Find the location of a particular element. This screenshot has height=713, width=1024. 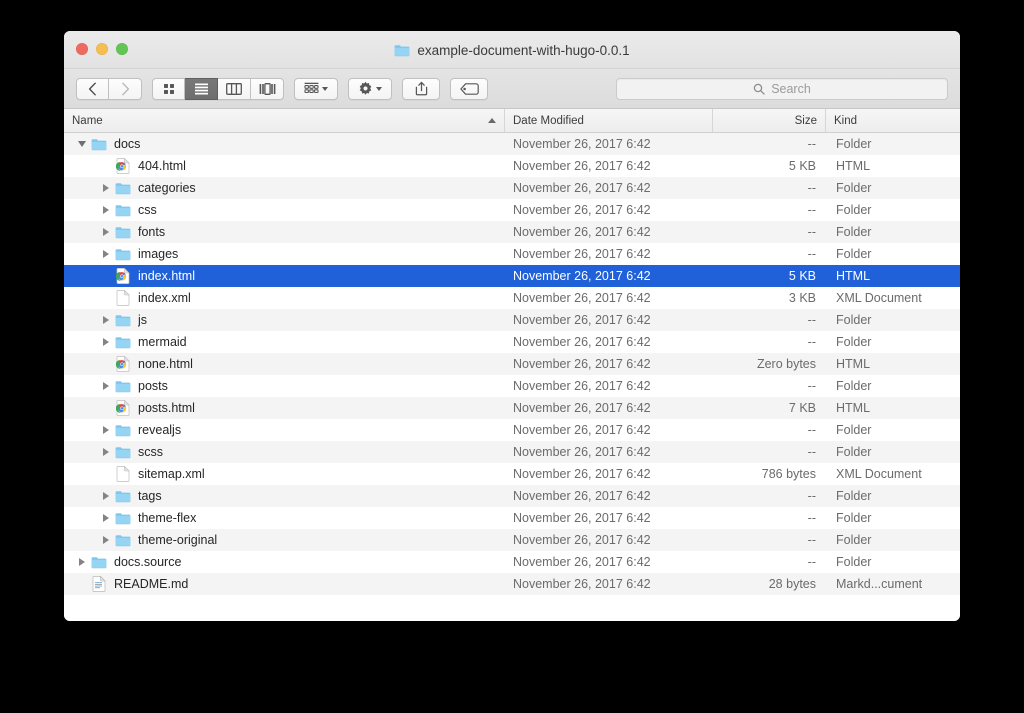

cell-kind: HTML is located at coordinates (853, 408).